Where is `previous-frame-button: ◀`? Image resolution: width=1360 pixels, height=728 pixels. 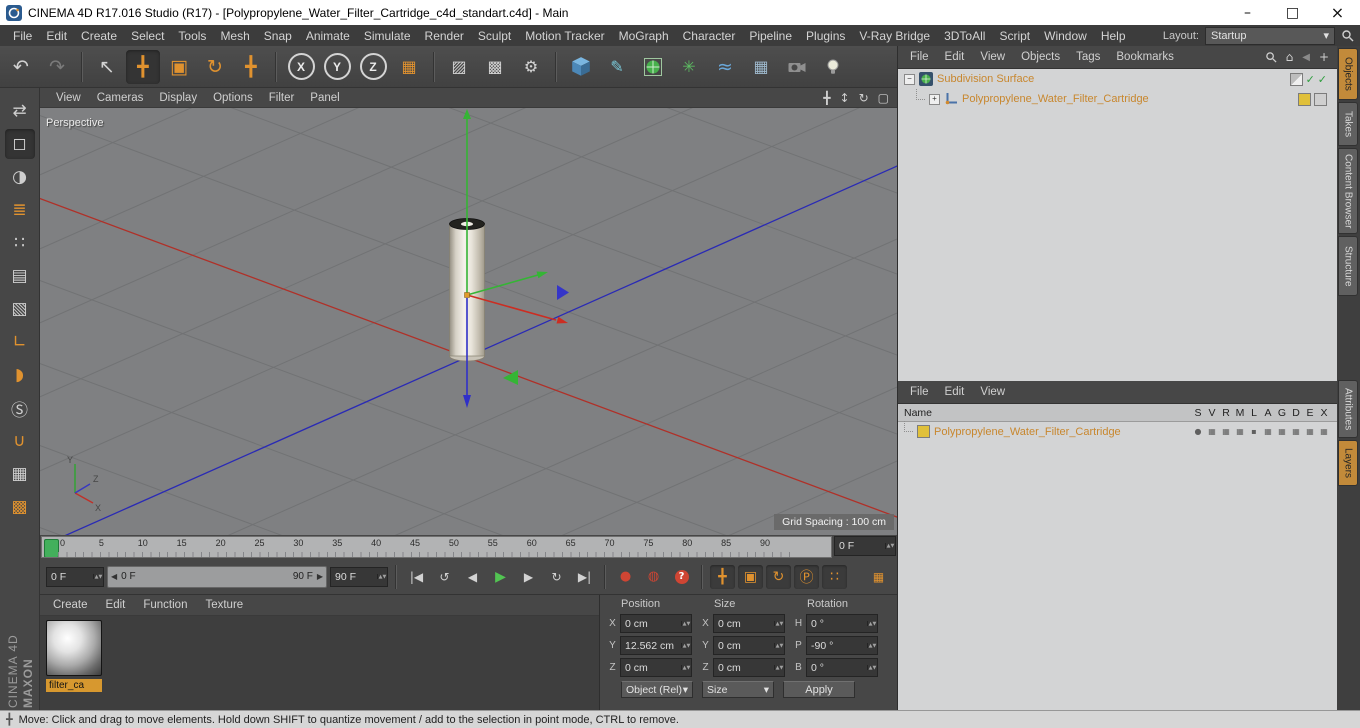
previous-frame-button: ◀ is located at coordinates (472, 577).